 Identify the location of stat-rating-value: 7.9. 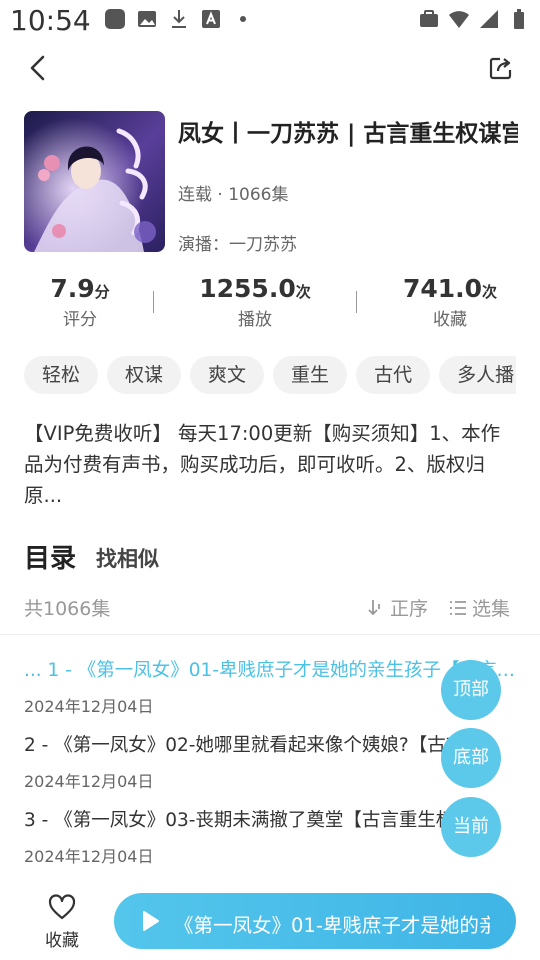
(72, 288).